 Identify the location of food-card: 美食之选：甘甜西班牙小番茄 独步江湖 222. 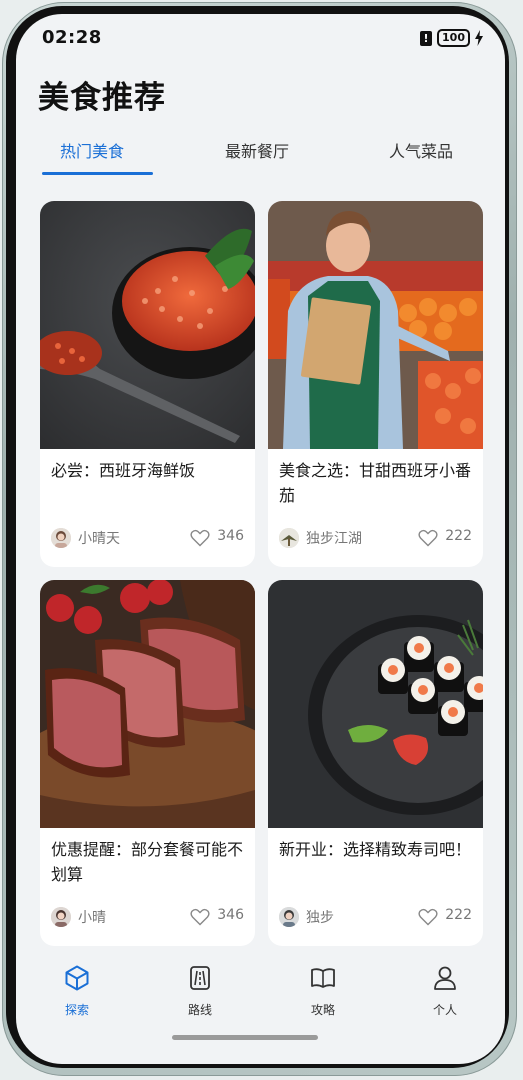
(375, 384).